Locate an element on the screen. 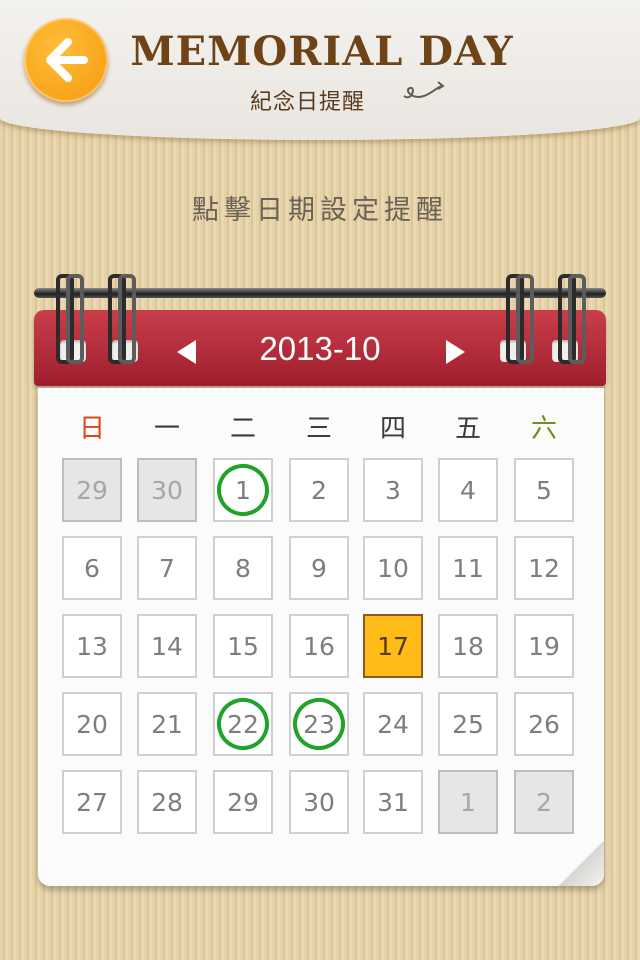 The width and height of the screenshot is (640, 960). day-number: 31 is located at coordinates (393, 802).